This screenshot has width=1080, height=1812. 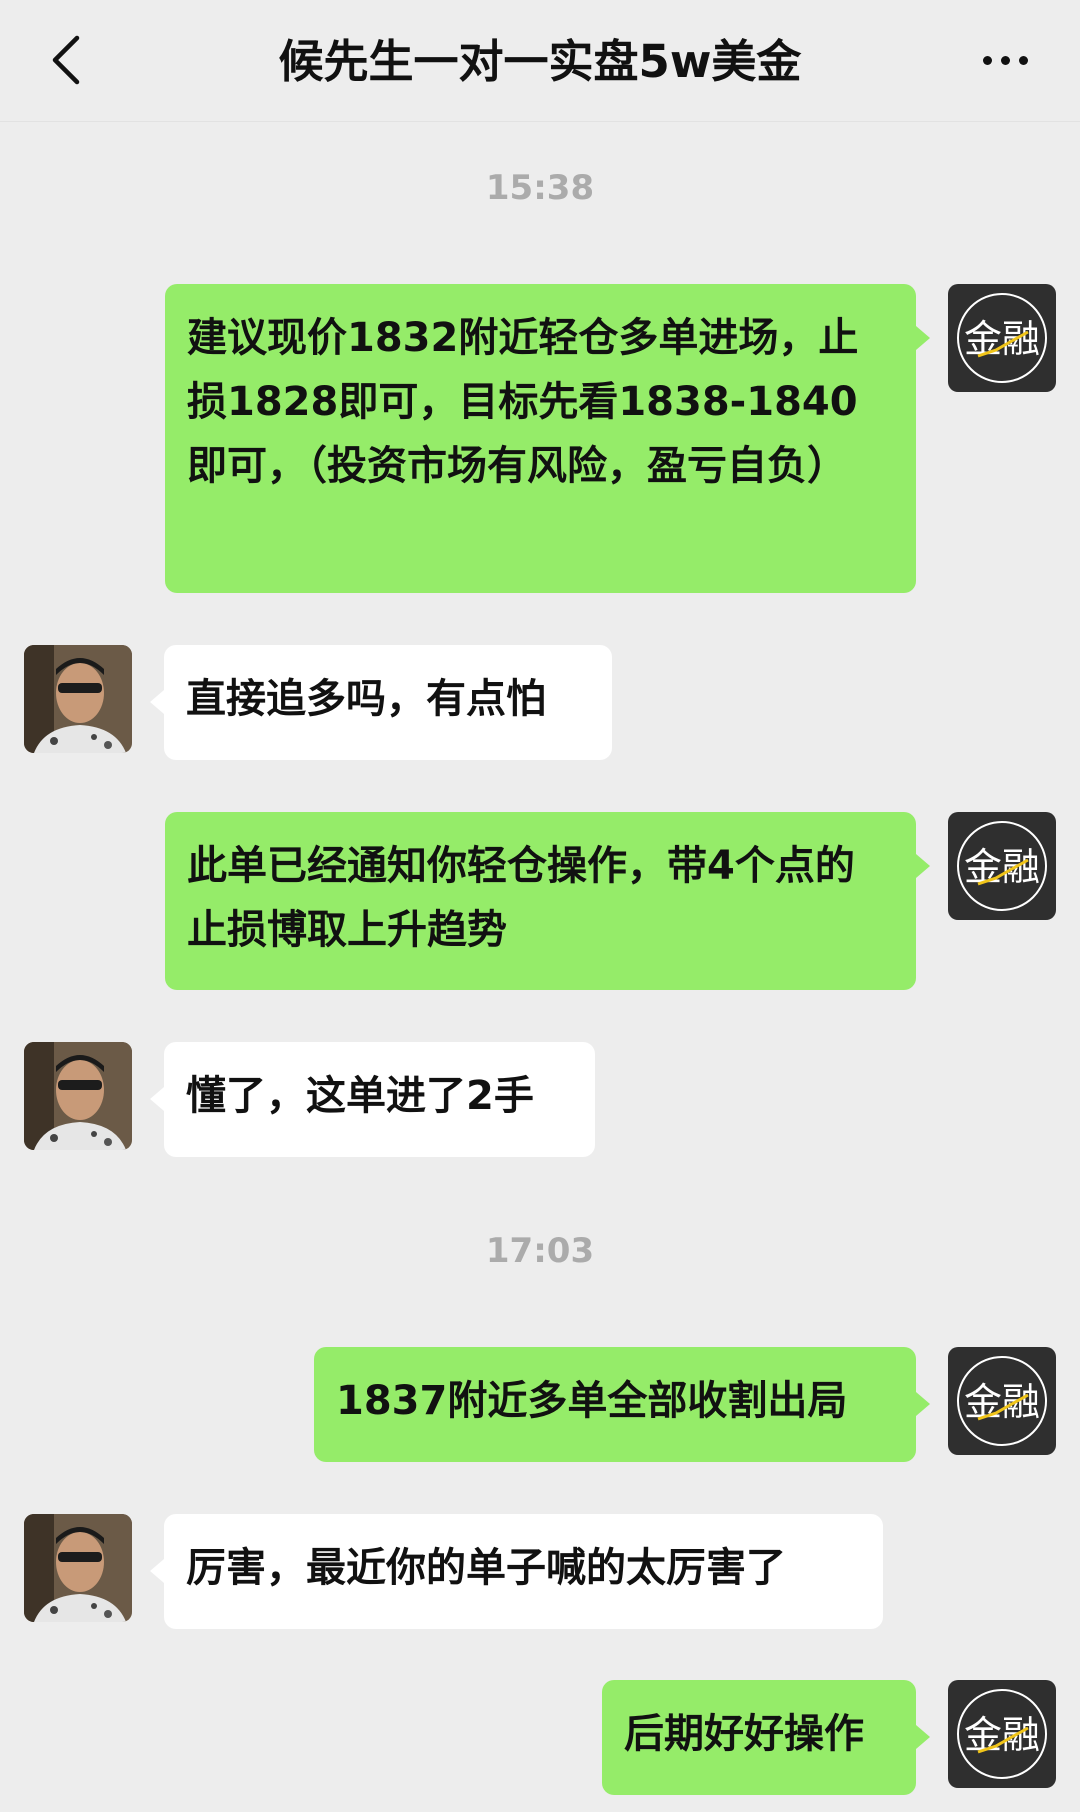 What do you see at coordinates (521, 898) in the screenshot?
I see `message-text: 此单已经通知你轻仓操作，带4个点的止损博取上升趋势` at bounding box center [521, 898].